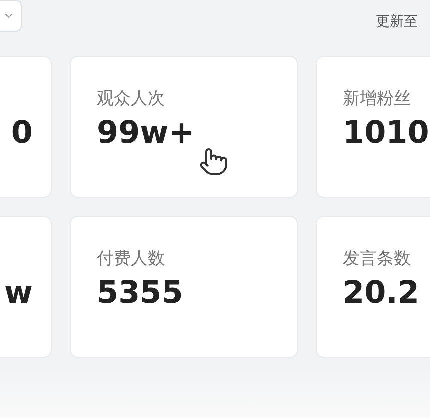 The width and height of the screenshot is (430, 418). What do you see at coordinates (377, 259) in the screenshot?
I see `stat-label: 发言条数` at bounding box center [377, 259].